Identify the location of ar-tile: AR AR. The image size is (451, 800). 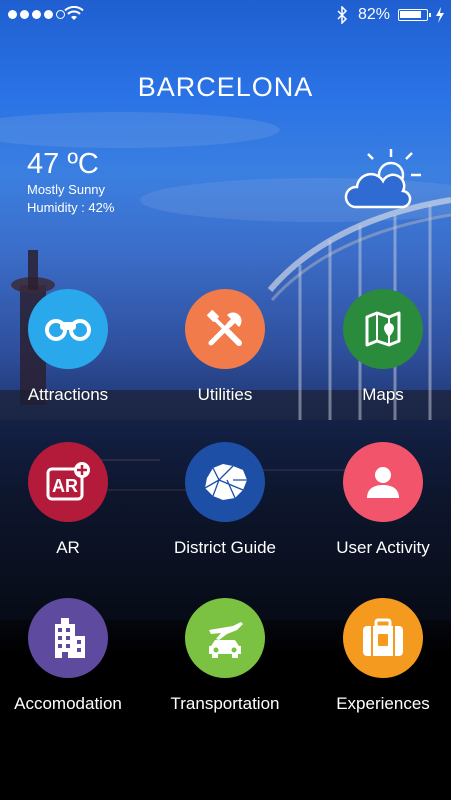
(71, 500).